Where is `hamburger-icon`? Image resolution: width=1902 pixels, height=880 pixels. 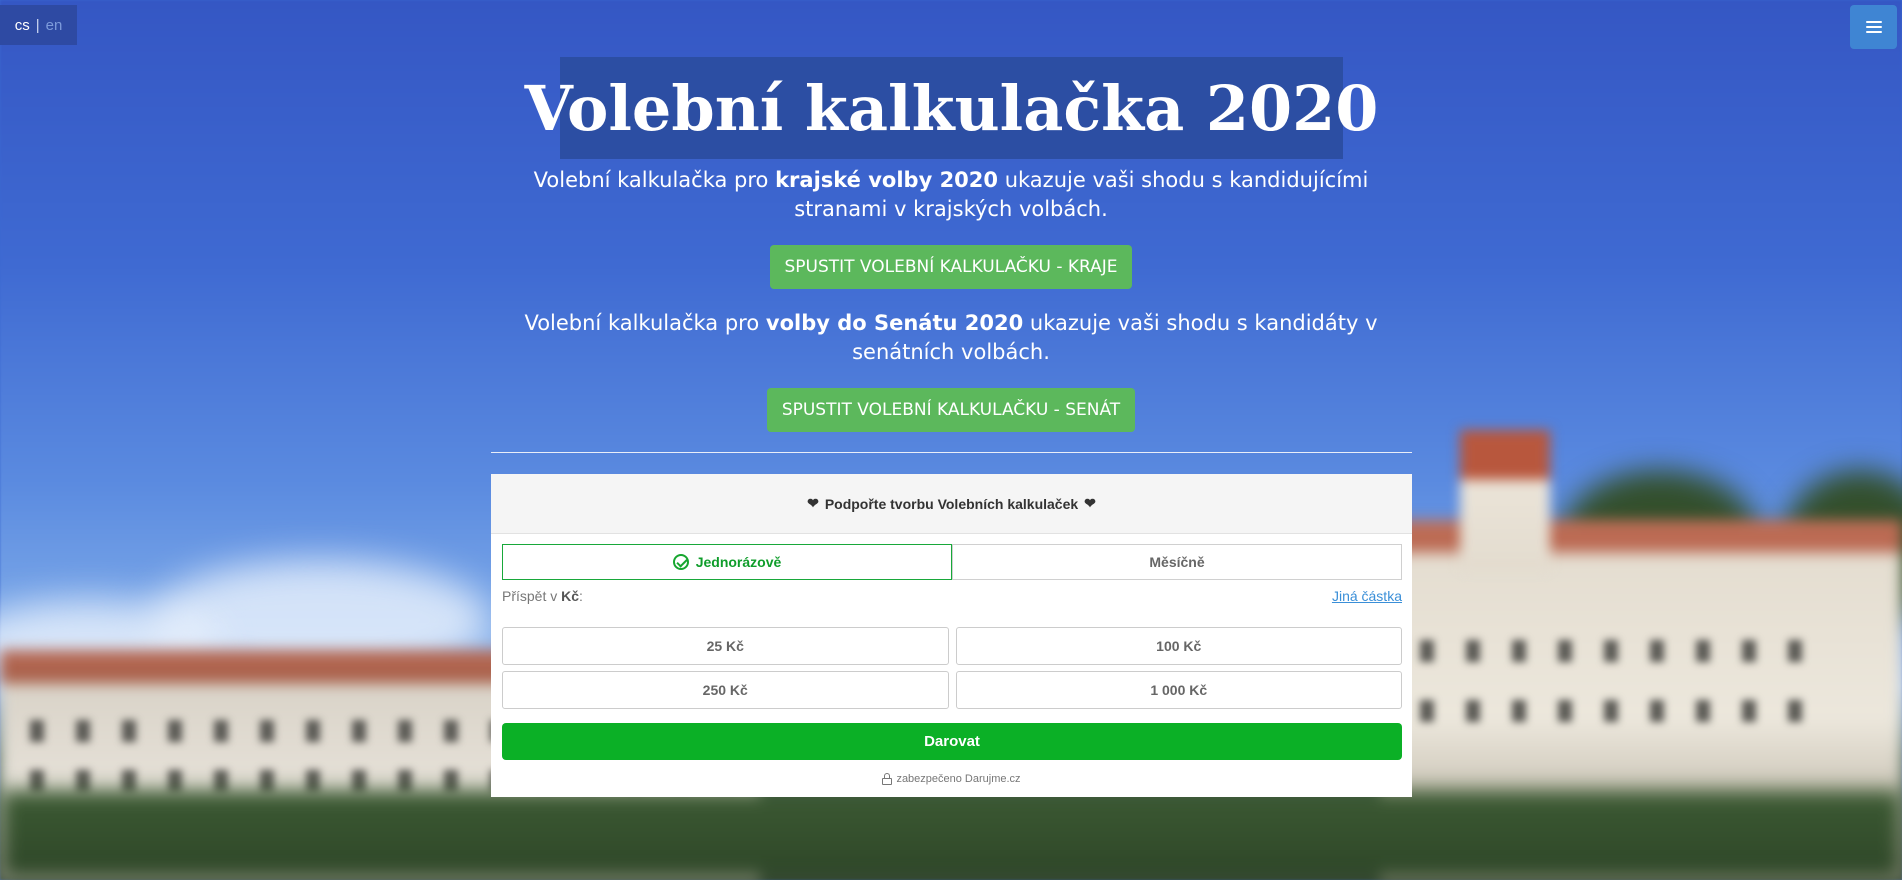
hamburger-icon is located at coordinates (1873, 27).